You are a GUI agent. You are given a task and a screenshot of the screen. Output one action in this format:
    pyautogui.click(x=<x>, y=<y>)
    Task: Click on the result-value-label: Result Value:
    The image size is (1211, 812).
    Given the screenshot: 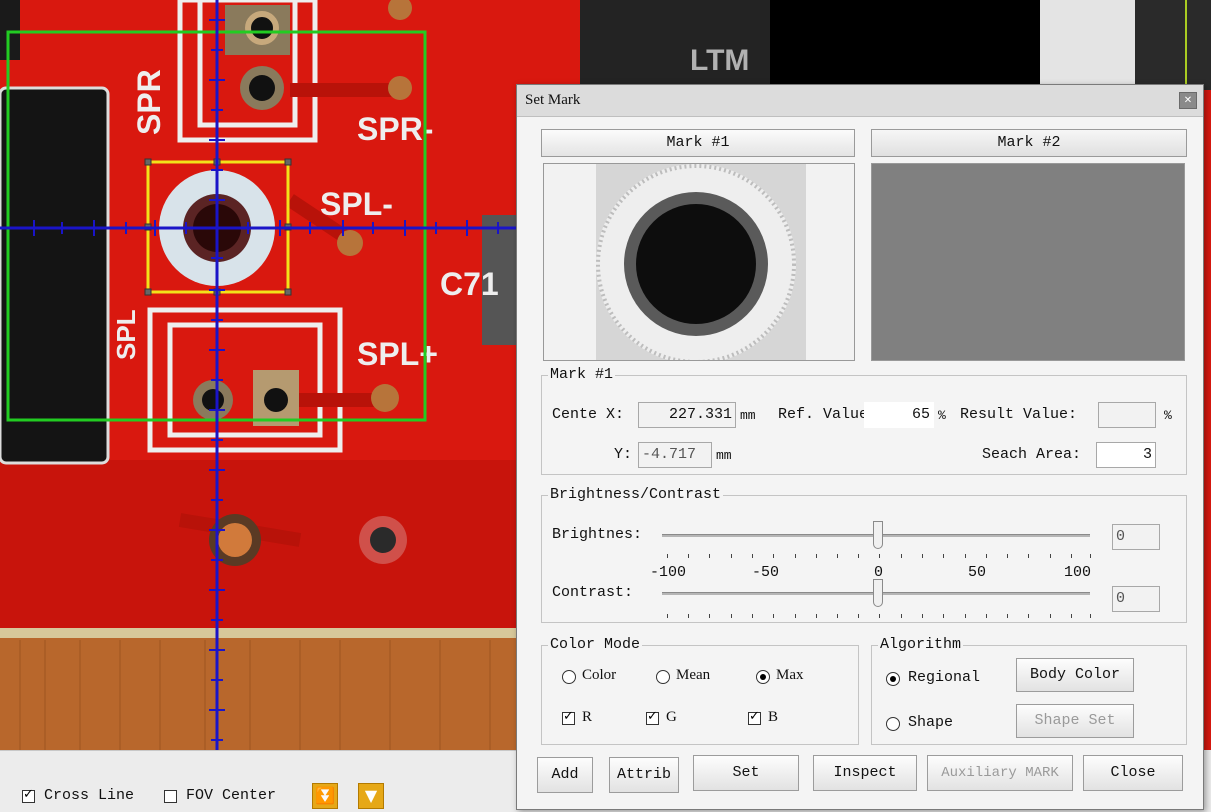 What is the action you would take?
    pyautogui.click(x=1019, y=414)
    